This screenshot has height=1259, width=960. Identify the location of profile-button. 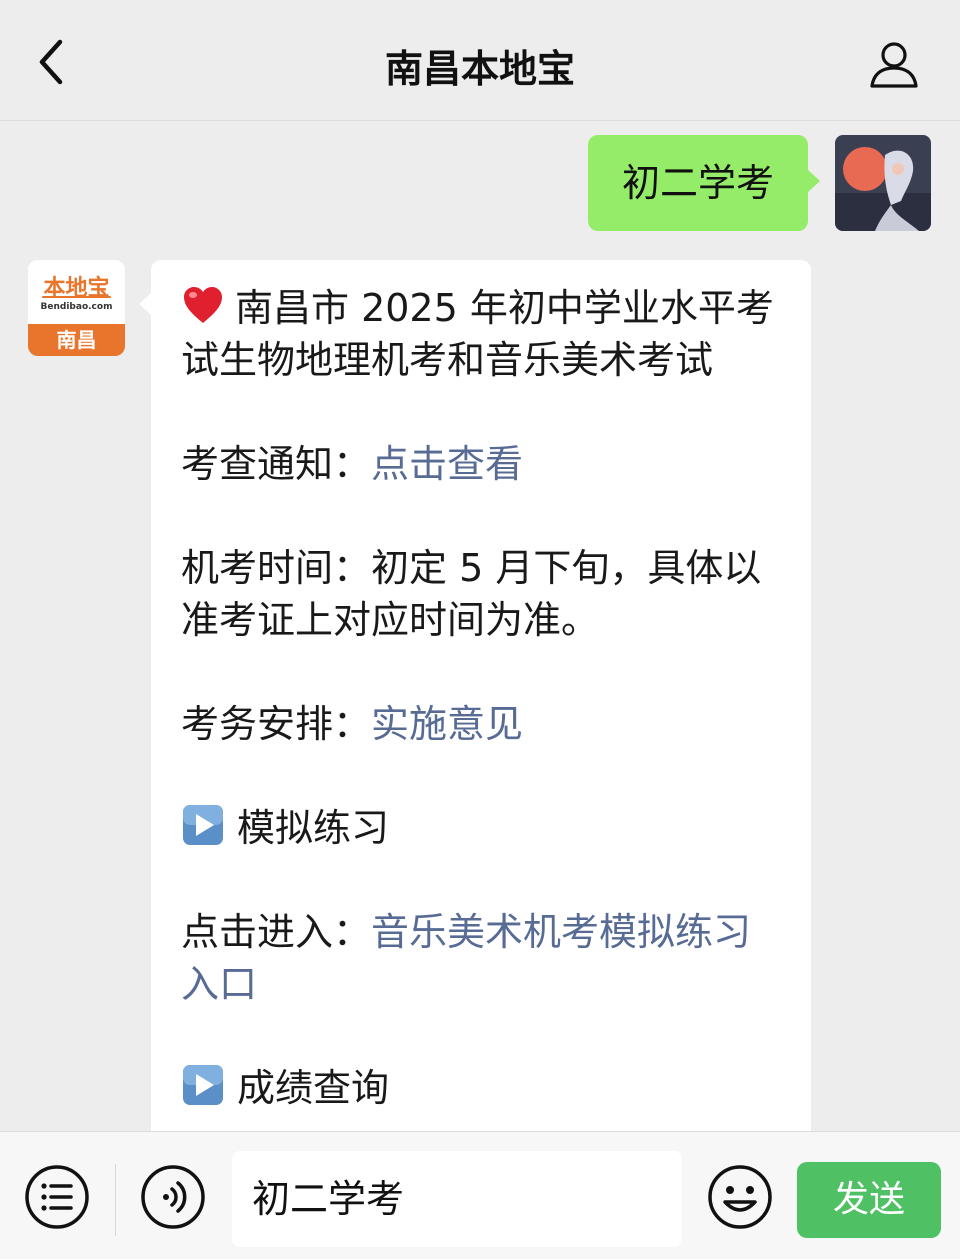
(894, 64).